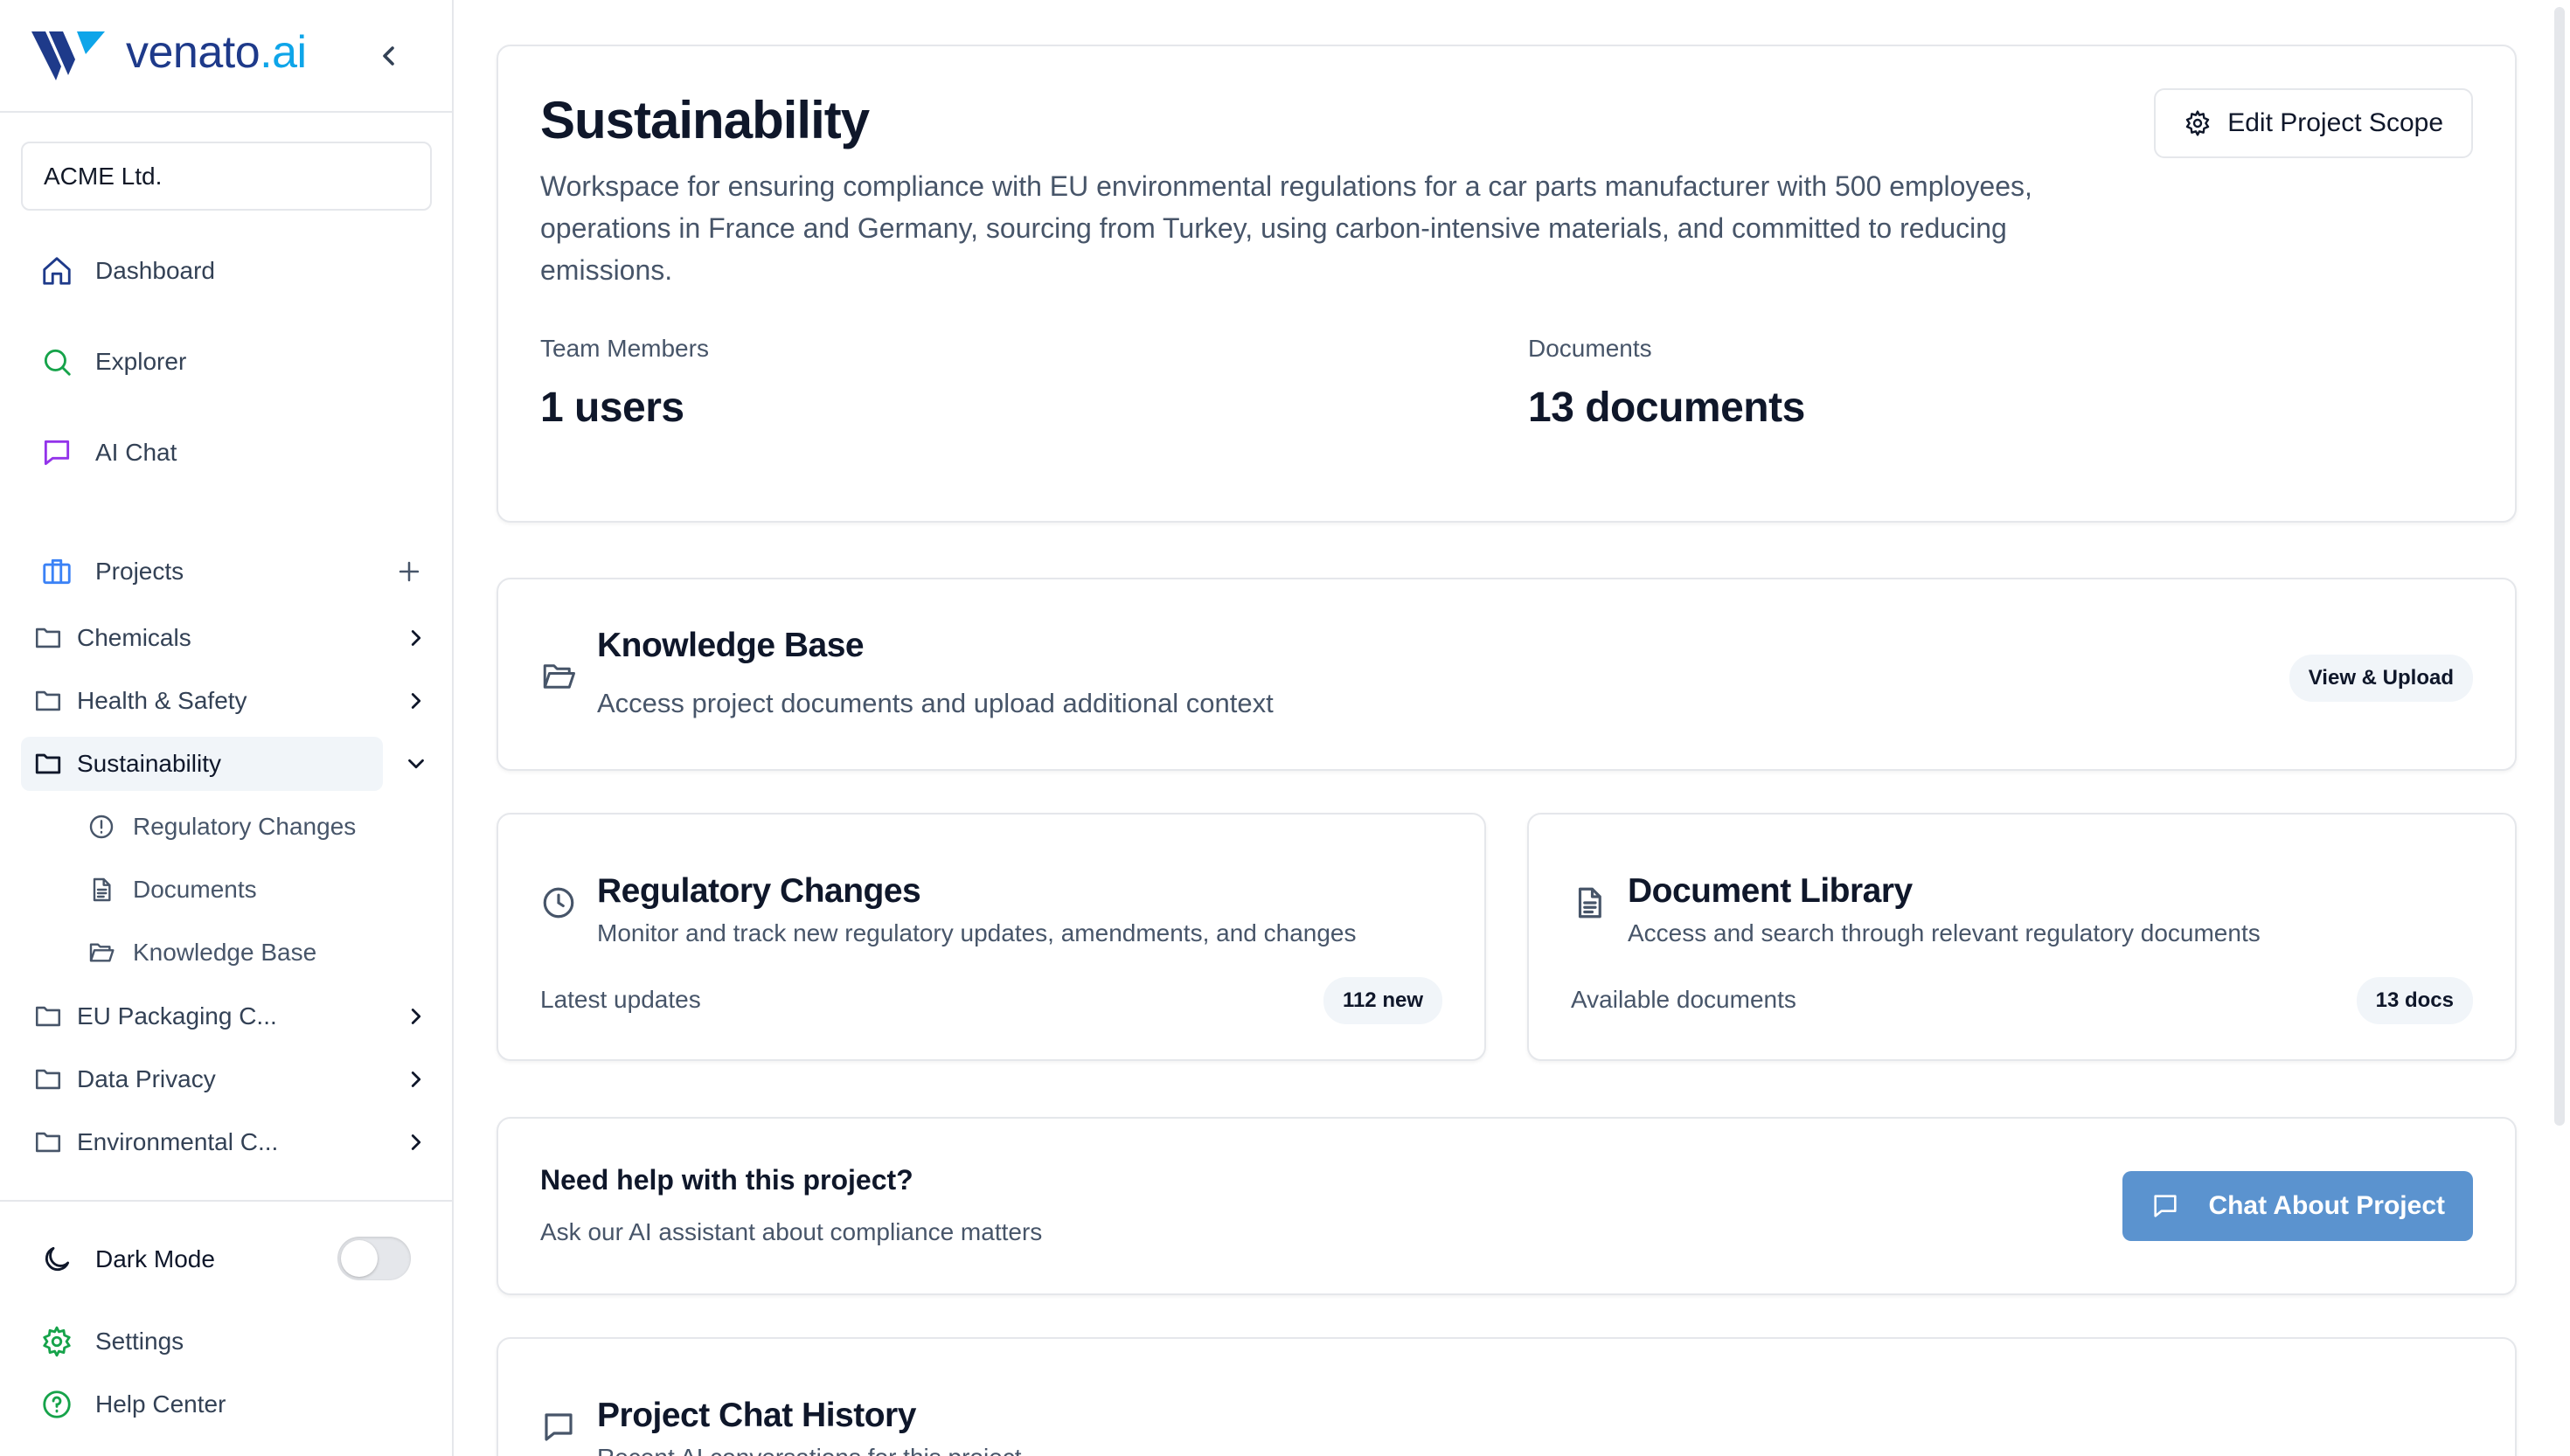  I want to click on project-health-safety: Health & Safety, so click(226, 701).